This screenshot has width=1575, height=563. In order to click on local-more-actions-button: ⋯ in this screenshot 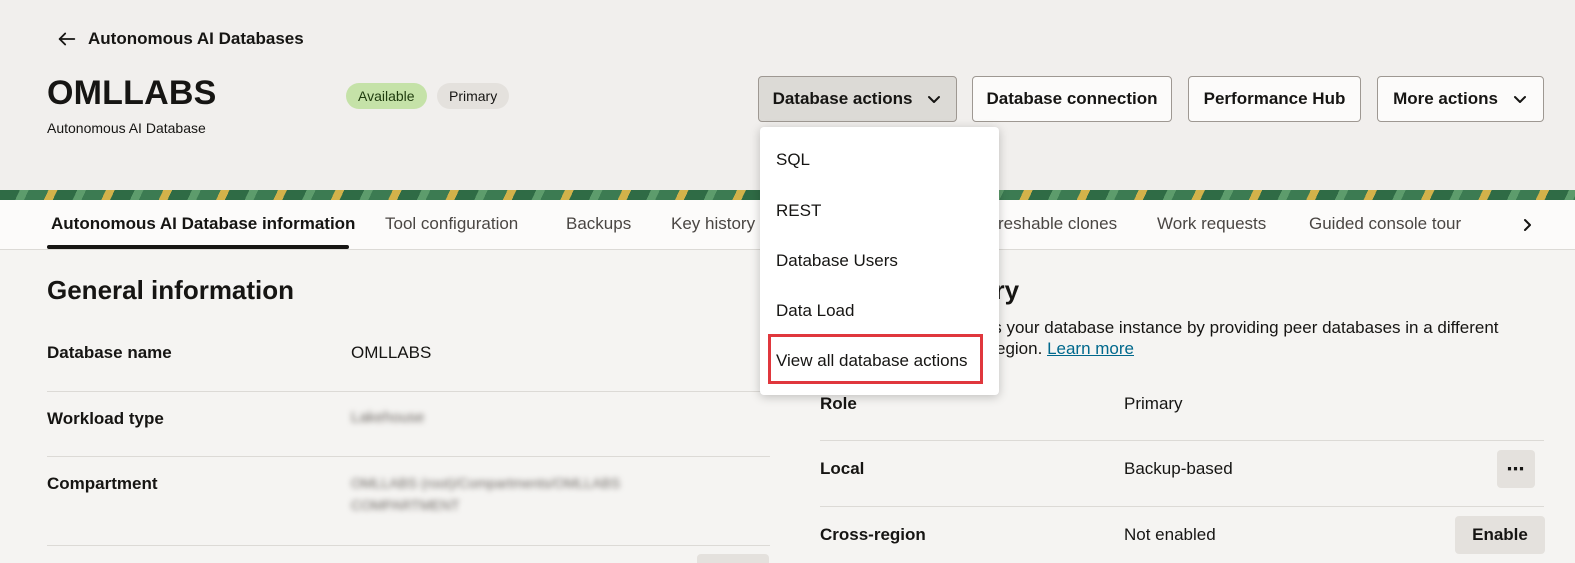, I will do `click(1516, 469)`.